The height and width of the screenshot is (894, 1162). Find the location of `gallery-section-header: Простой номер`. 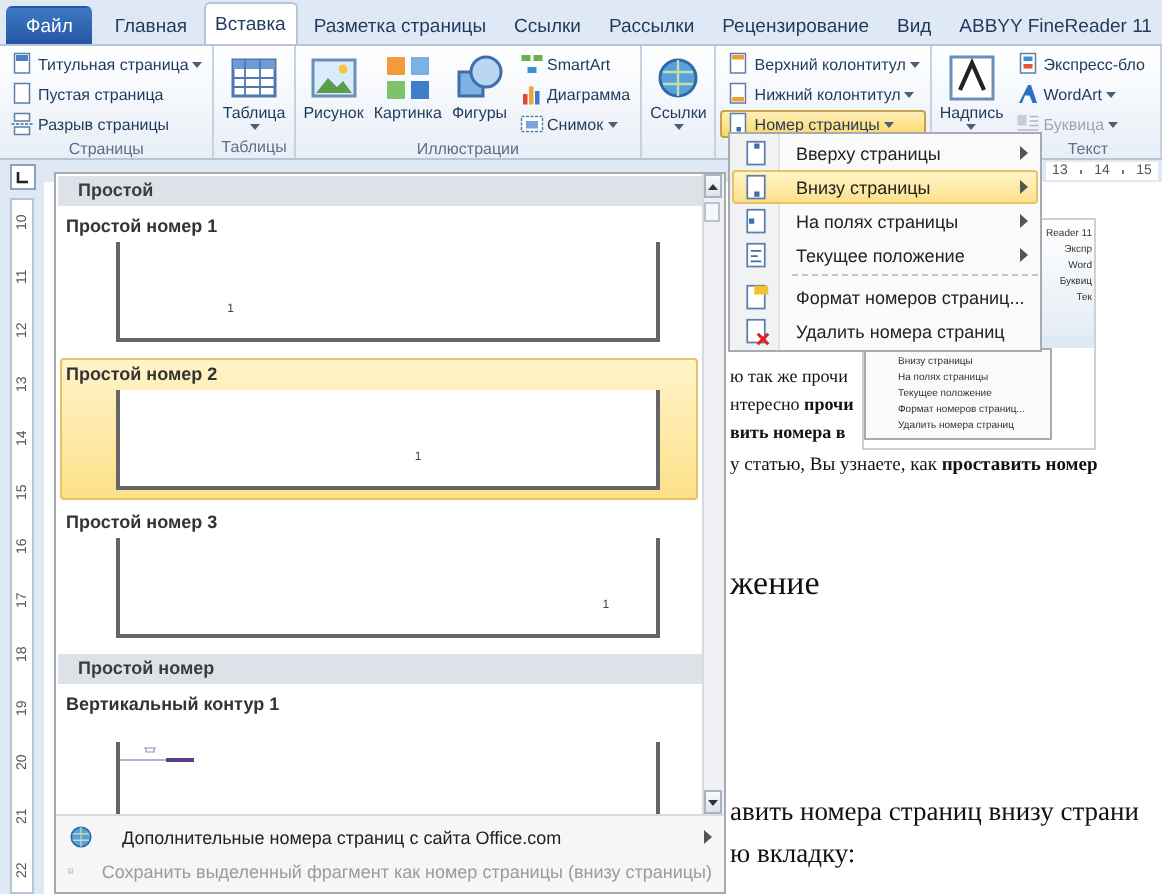

gallery-section-header: Простой номер is located at coordinates (380, 669).